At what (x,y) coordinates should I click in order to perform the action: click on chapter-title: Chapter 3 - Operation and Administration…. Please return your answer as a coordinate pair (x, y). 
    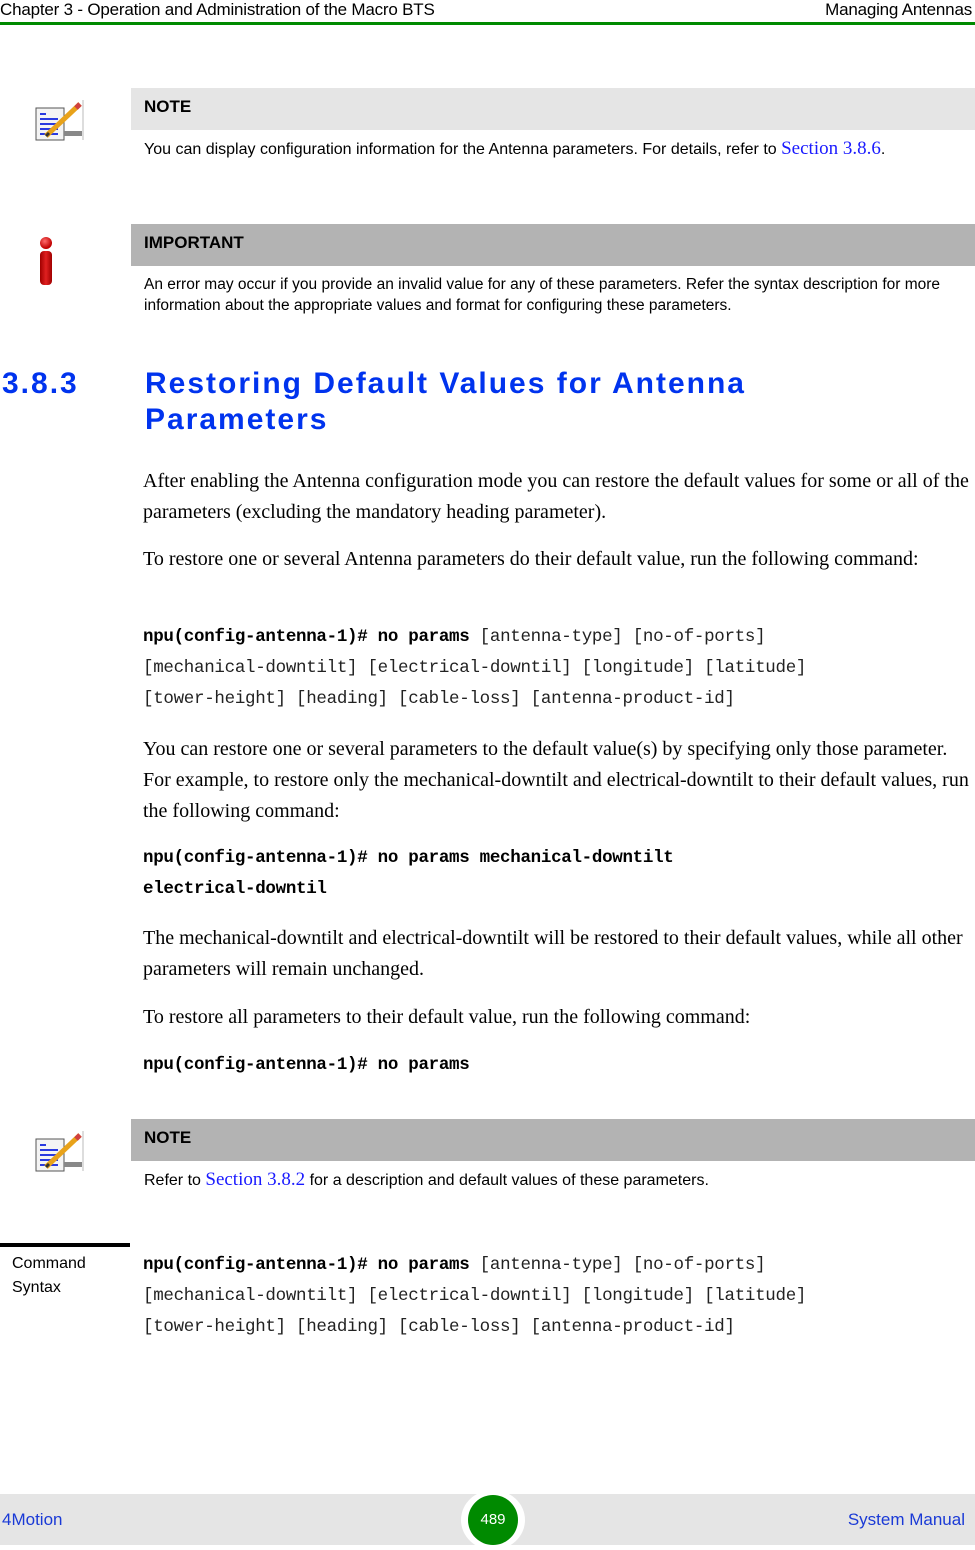
    Looking at the image, I should click on (217, 9).